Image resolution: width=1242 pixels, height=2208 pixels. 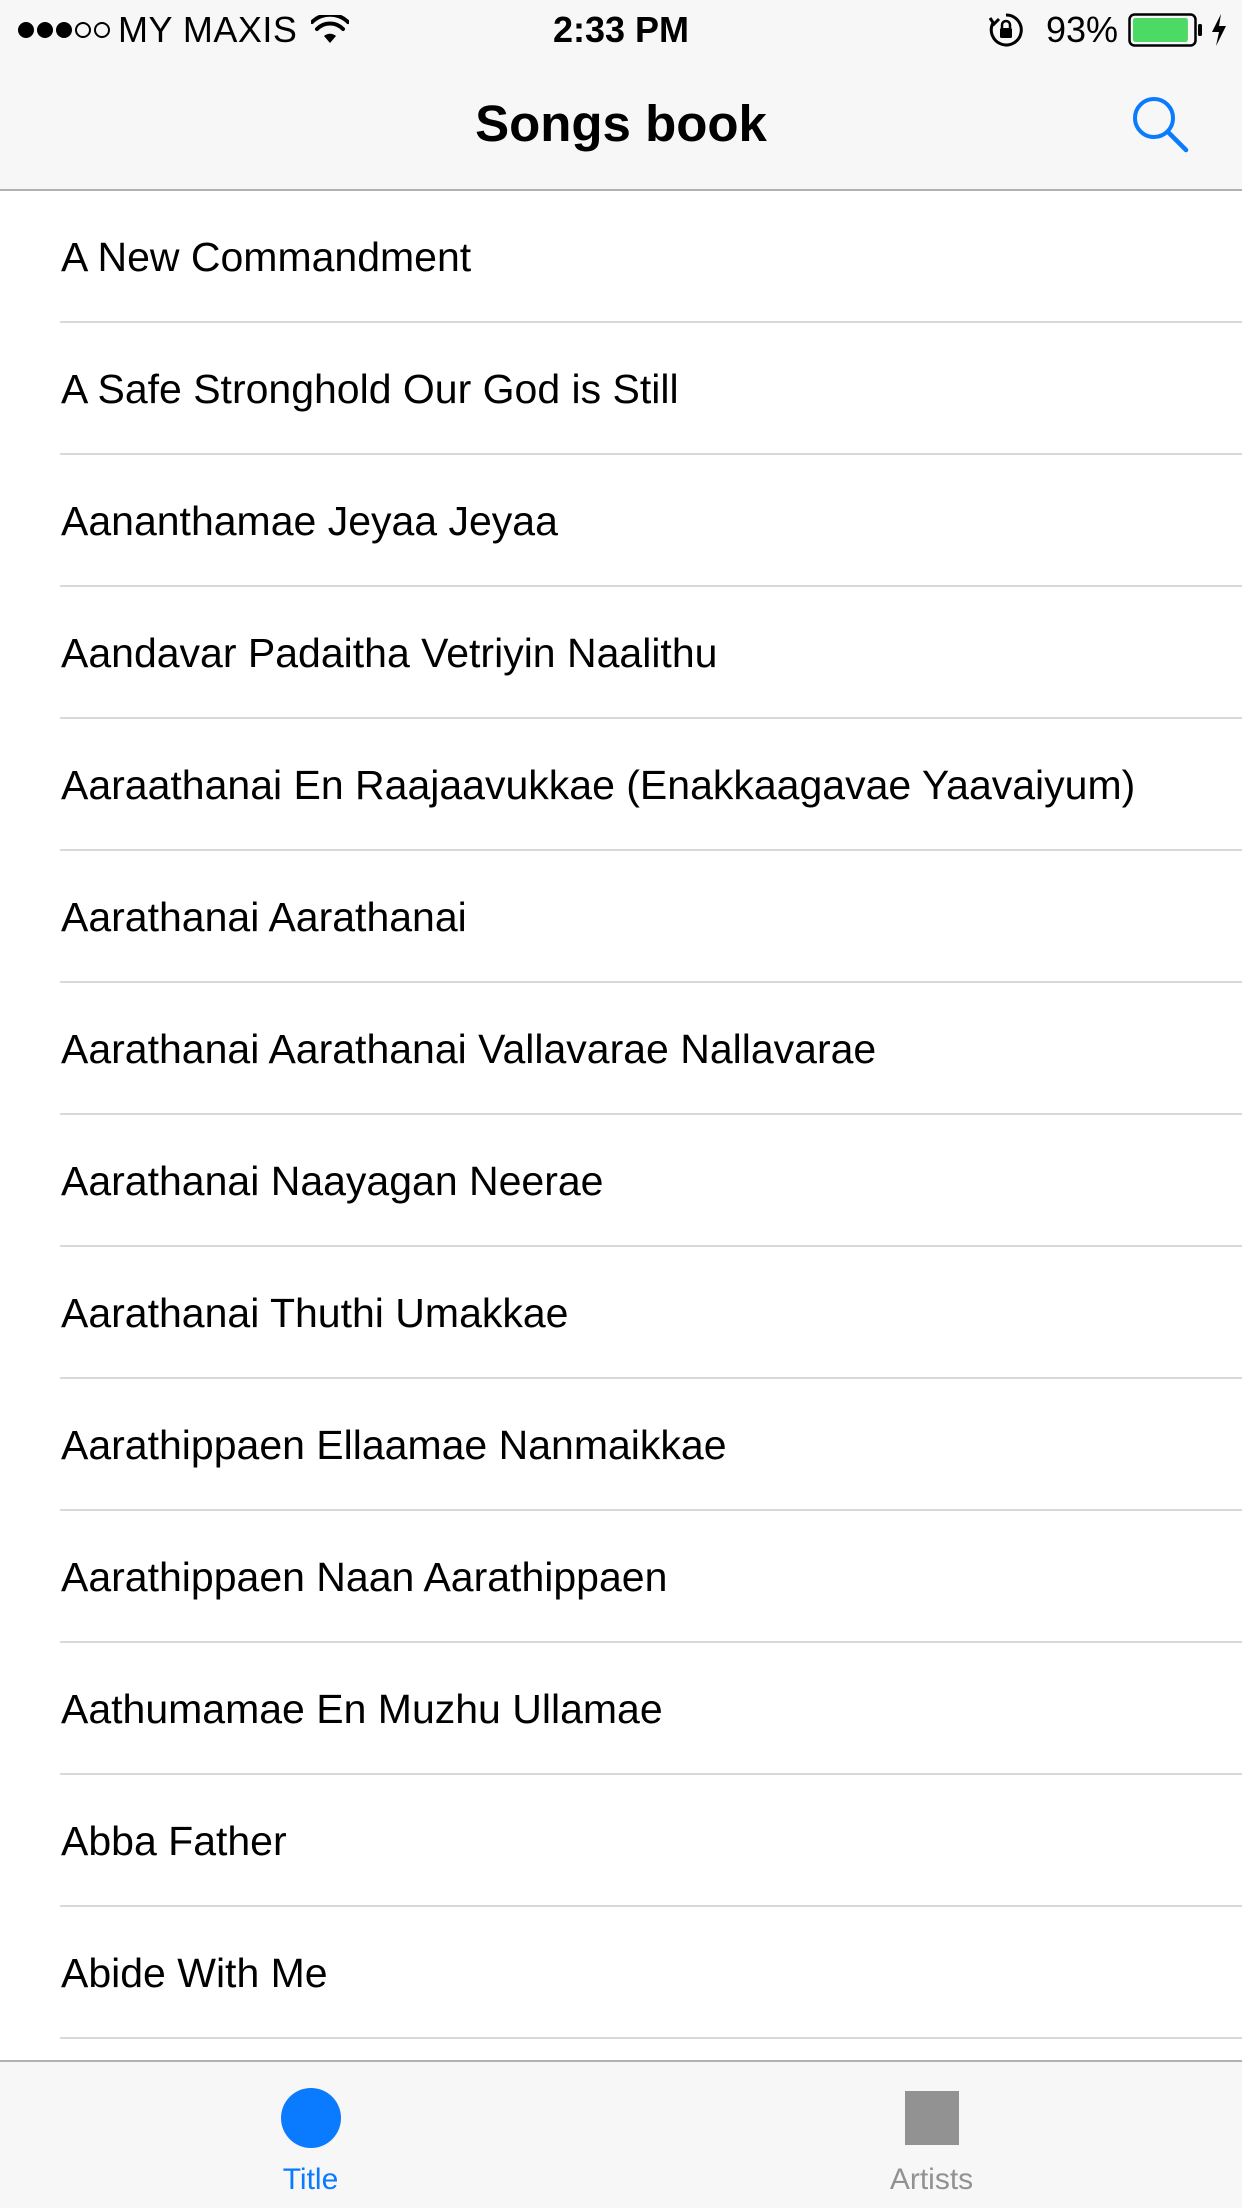 What do you see at coordinates (309, 521) in the screenshot?
I see `song-title: Aananthamae Jeyaa Jeyaa` at bounding box center [309, 521].